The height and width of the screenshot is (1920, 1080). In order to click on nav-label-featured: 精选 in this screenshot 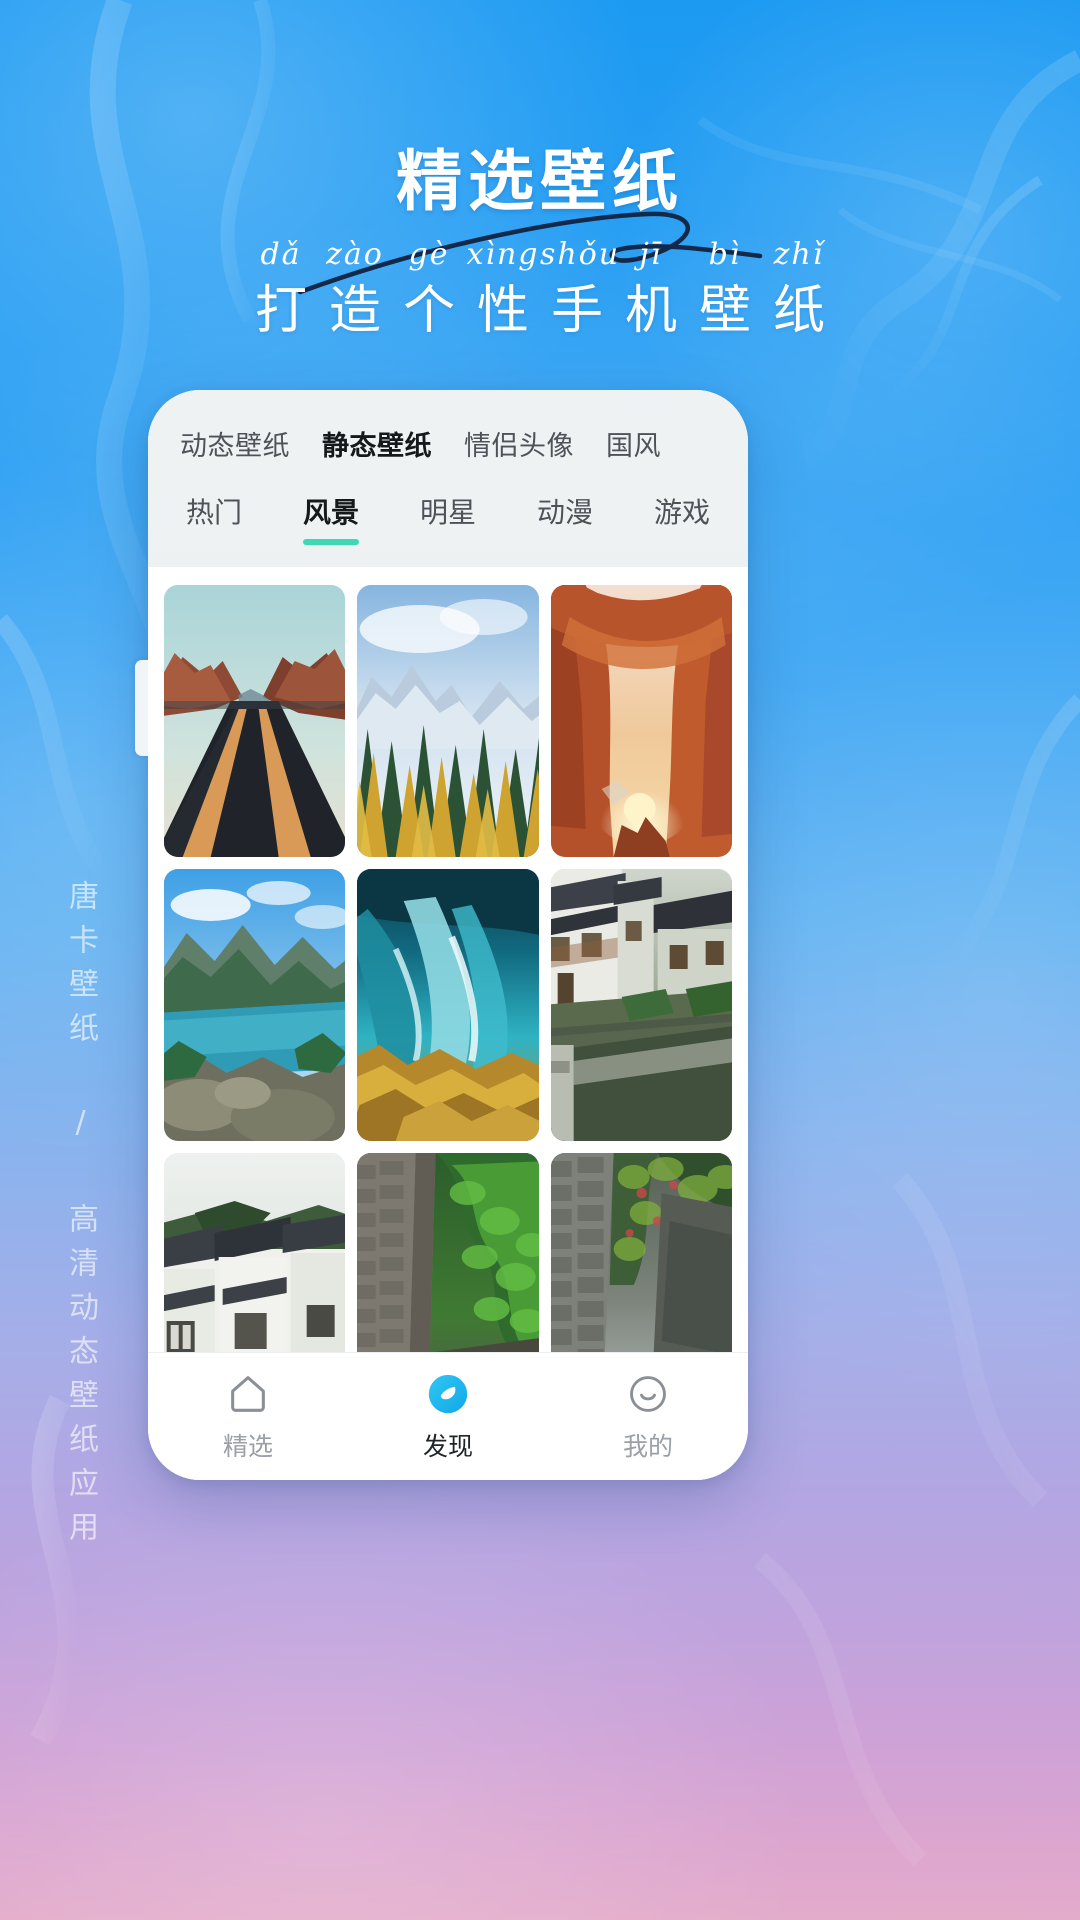, I will do `click(247, 1446)`.